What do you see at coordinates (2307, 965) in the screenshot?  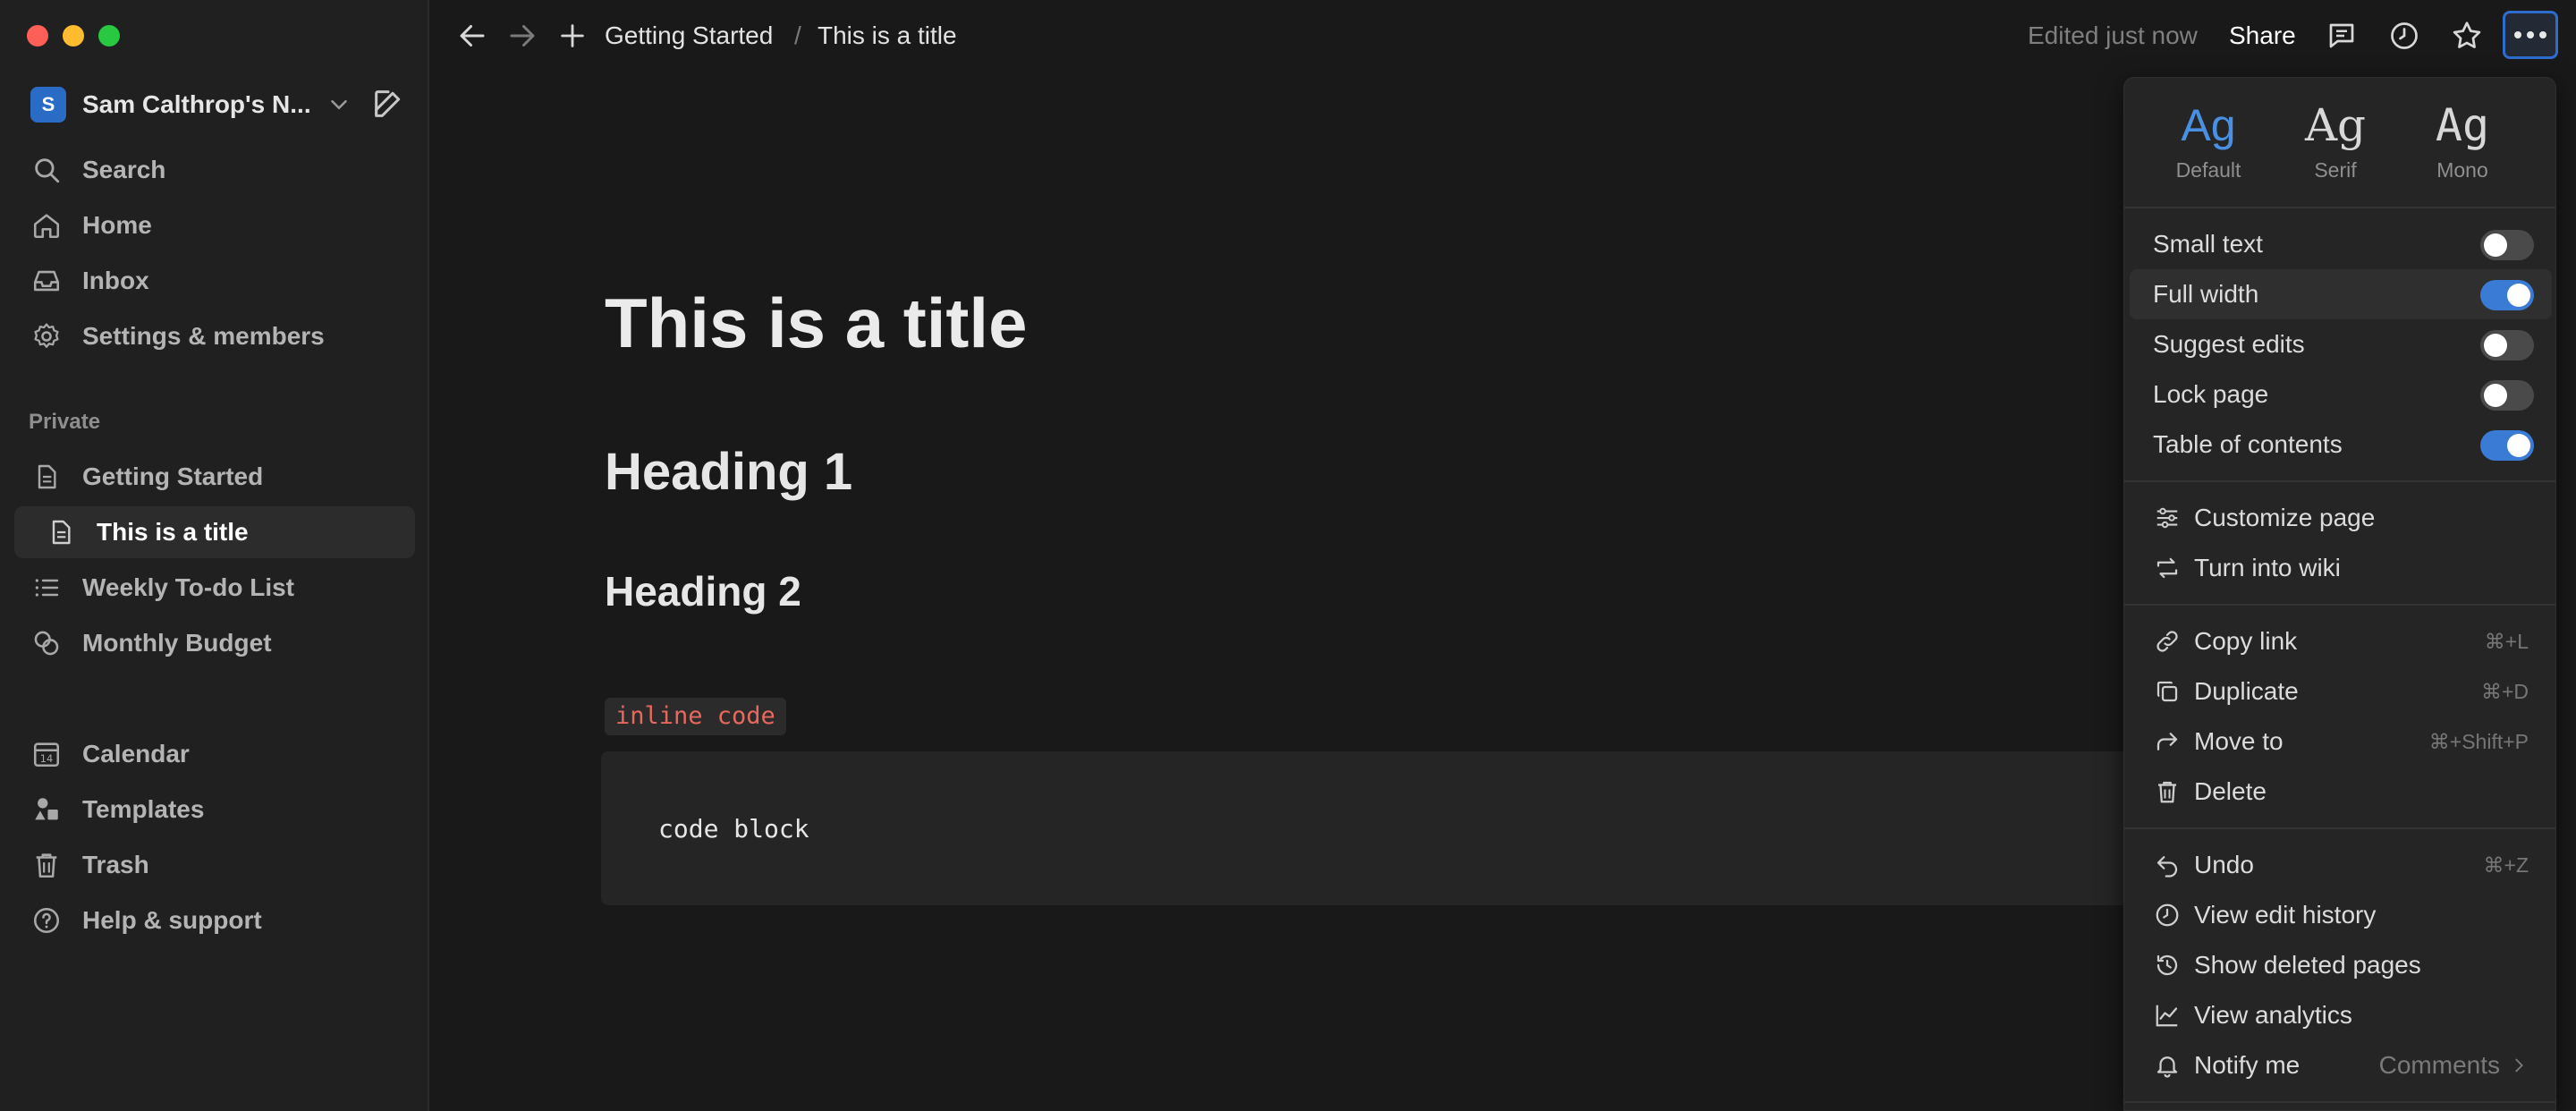 I see `menu-item-label: Show deleted pages` at bounding box center [2307, 965].